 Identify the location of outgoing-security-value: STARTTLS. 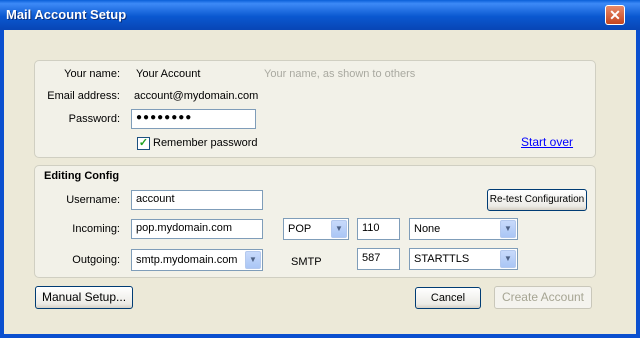
(442, 259).